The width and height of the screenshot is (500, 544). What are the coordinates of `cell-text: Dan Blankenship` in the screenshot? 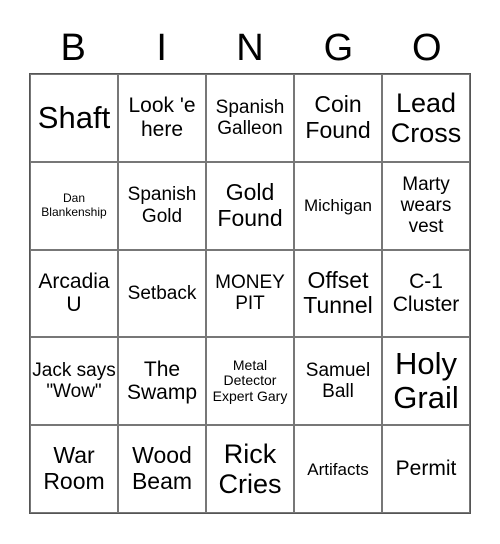 It's located at (74, 205).